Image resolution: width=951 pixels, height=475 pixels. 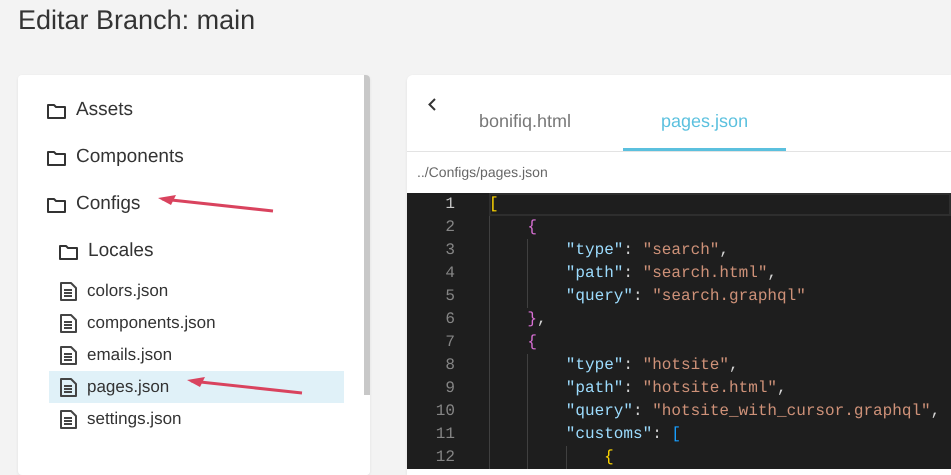 I want to click on code-line: },, so click(x=720, y=319).